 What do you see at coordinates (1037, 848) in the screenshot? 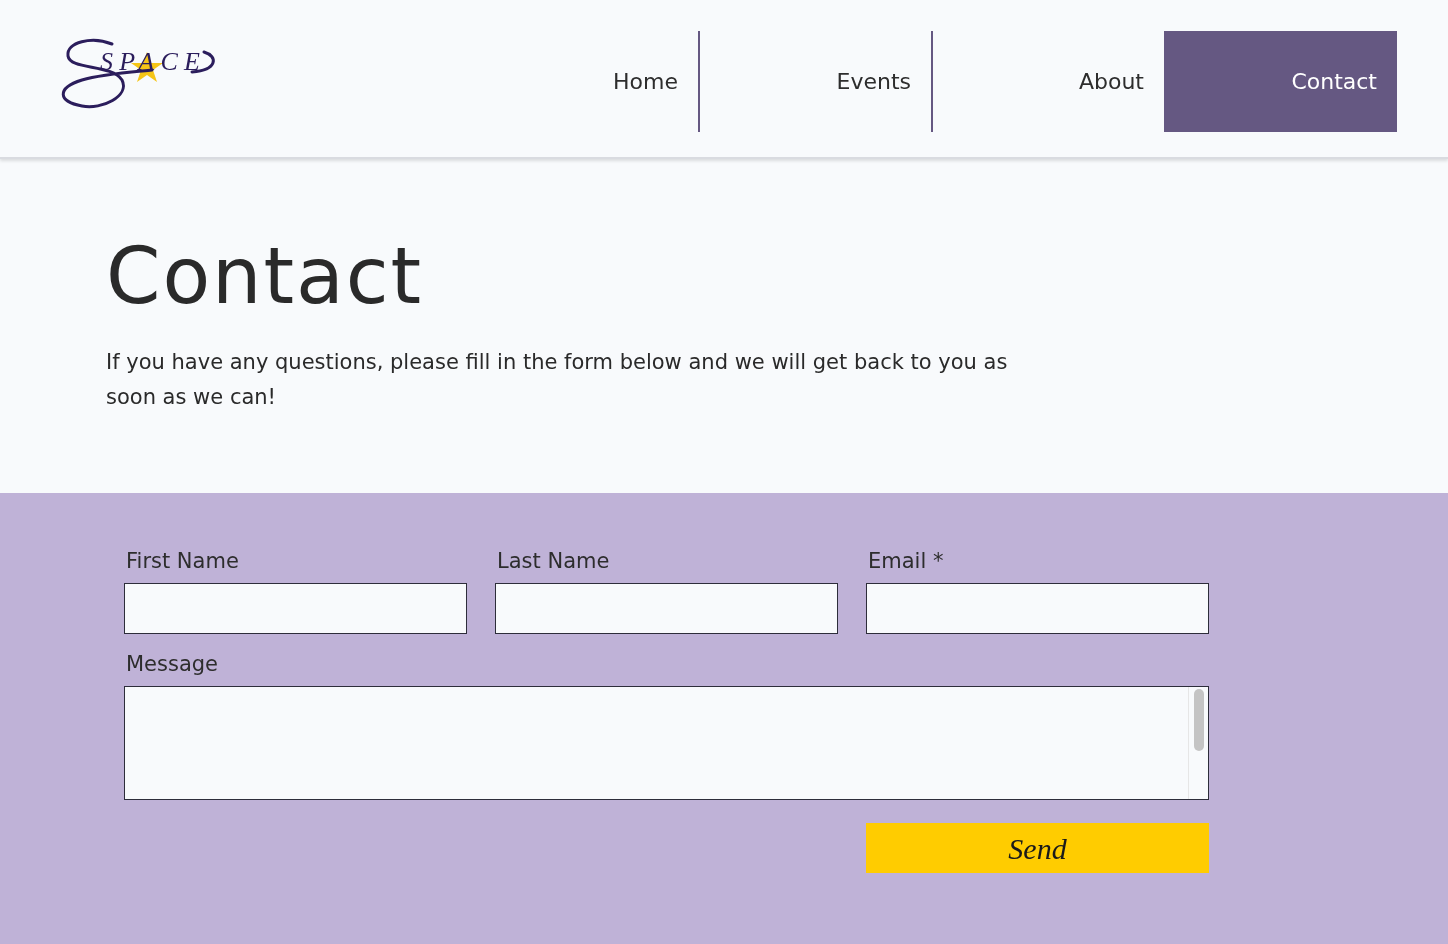
I see `send-button: Send` at bounding box center [1037, 848].